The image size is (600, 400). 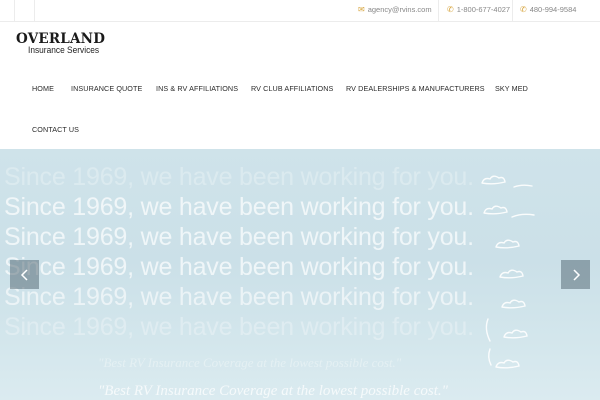 I want to click on phone-text-1: 1-800-677-4027, so click(x=483, y=9).